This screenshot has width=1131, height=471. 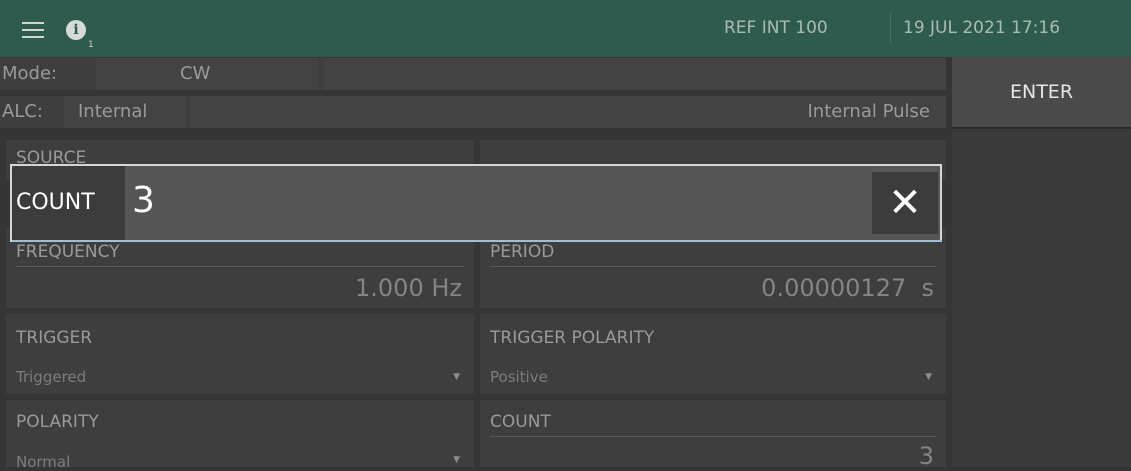 What do you see at coordinates (125, 112) in the screenshot?
I see `alc-value: Internal` at bounding box center [125, 112].